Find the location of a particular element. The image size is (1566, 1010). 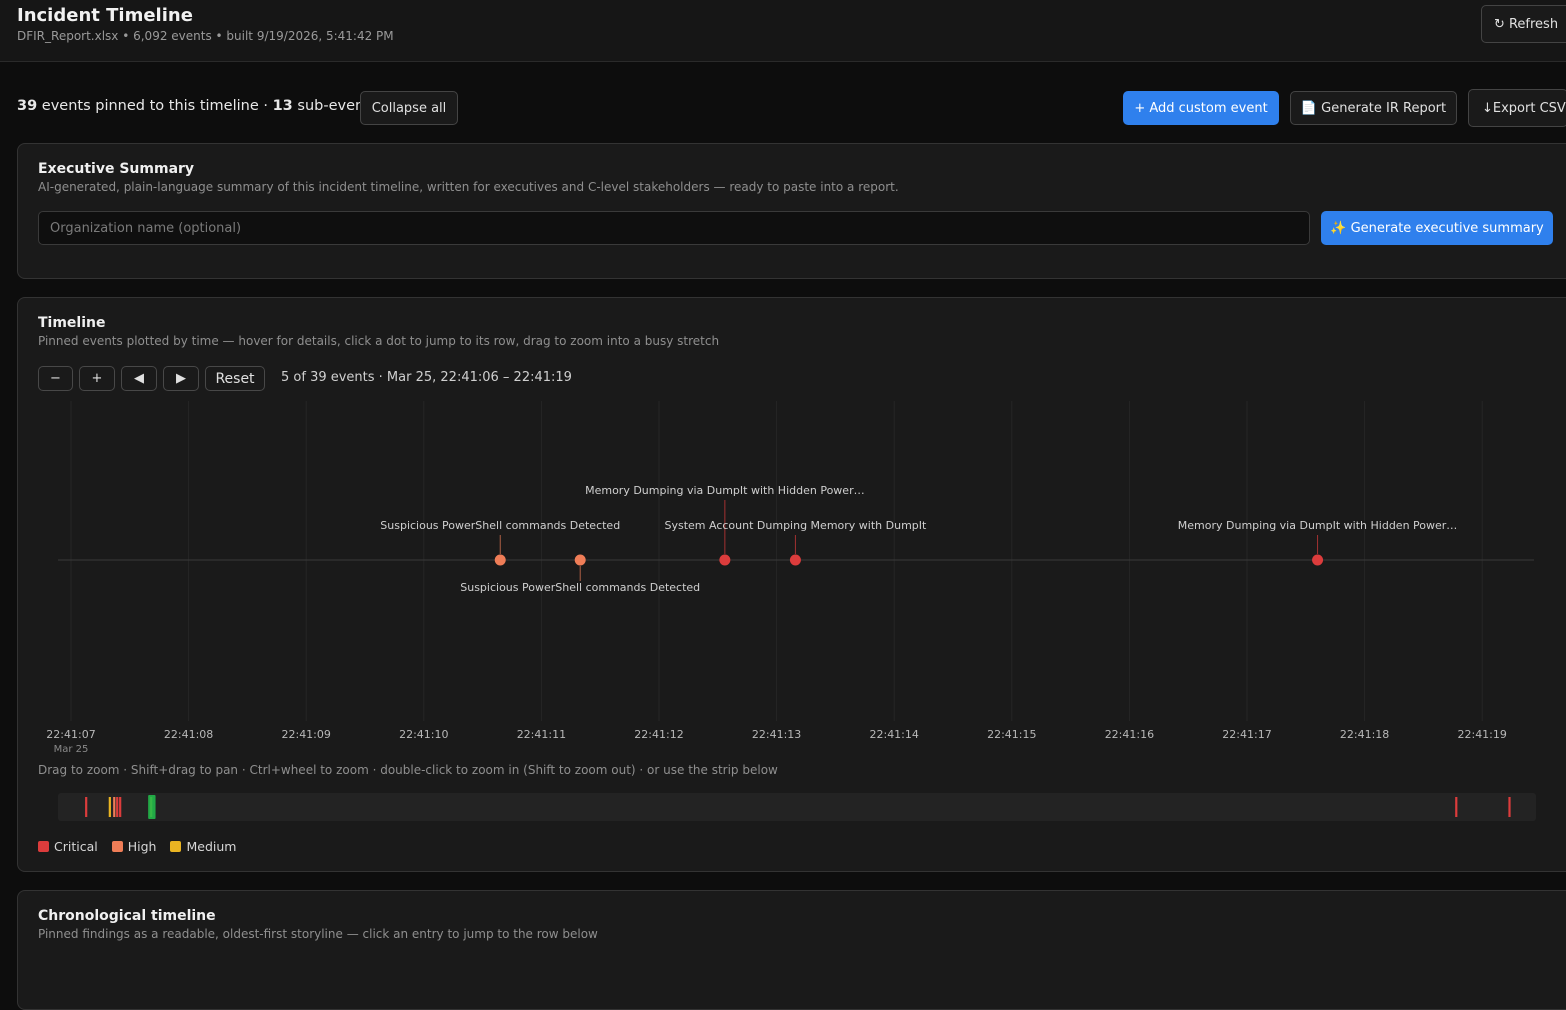

medium-swatch is located at coordinates (176, 846).